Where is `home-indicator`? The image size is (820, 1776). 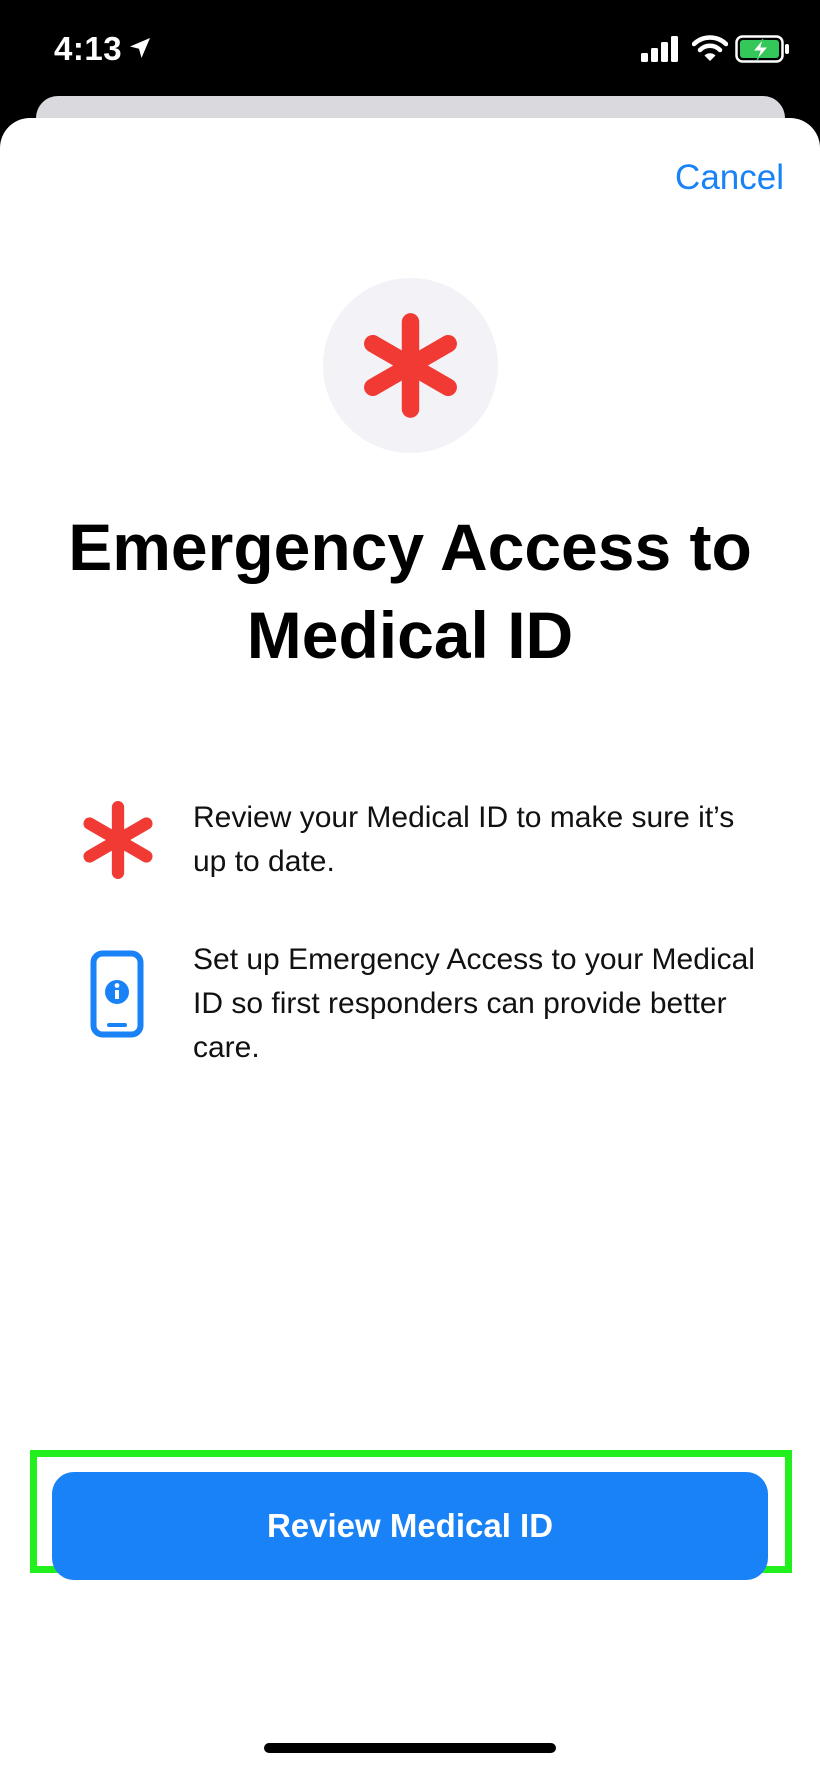 home-indicator is located at coordinates (410, 1748).